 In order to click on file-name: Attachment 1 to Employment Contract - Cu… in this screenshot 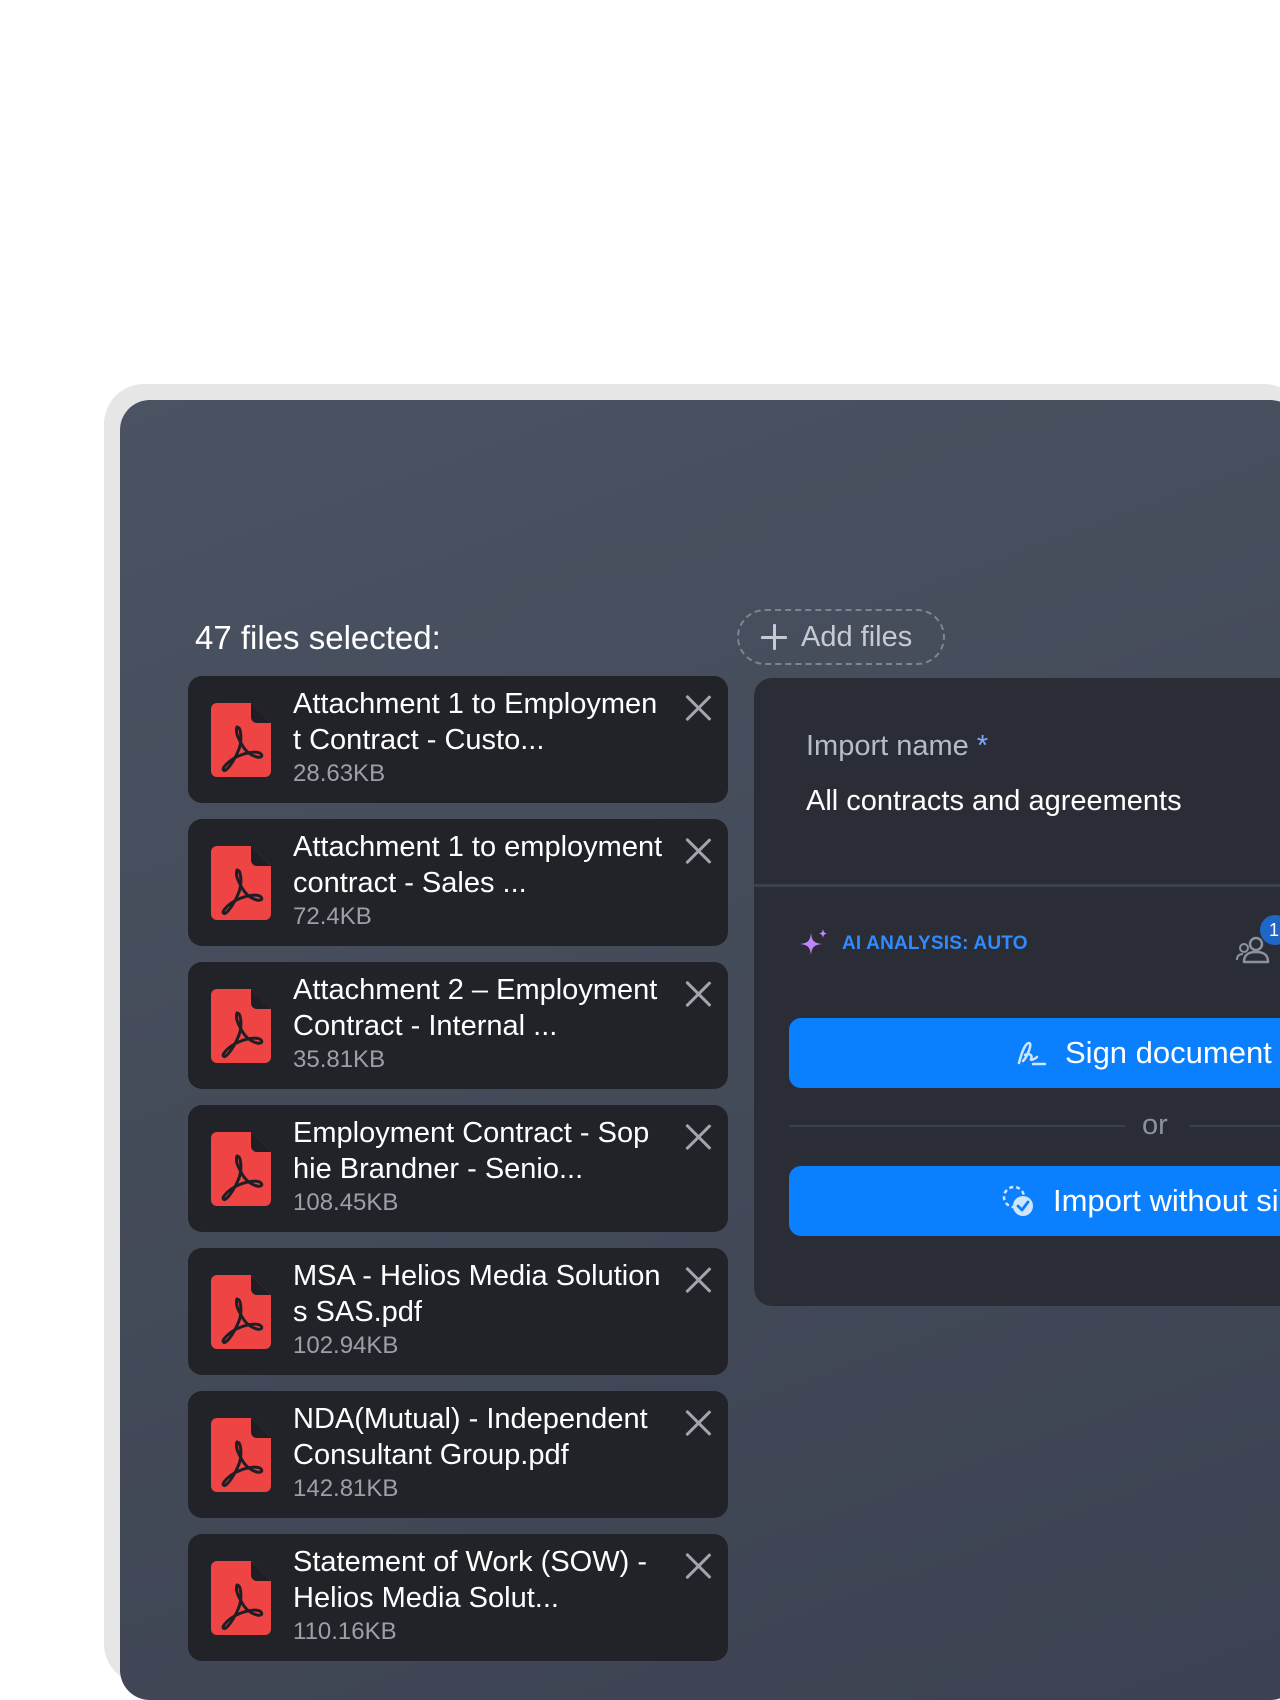, I will do `click(475, 722)`.